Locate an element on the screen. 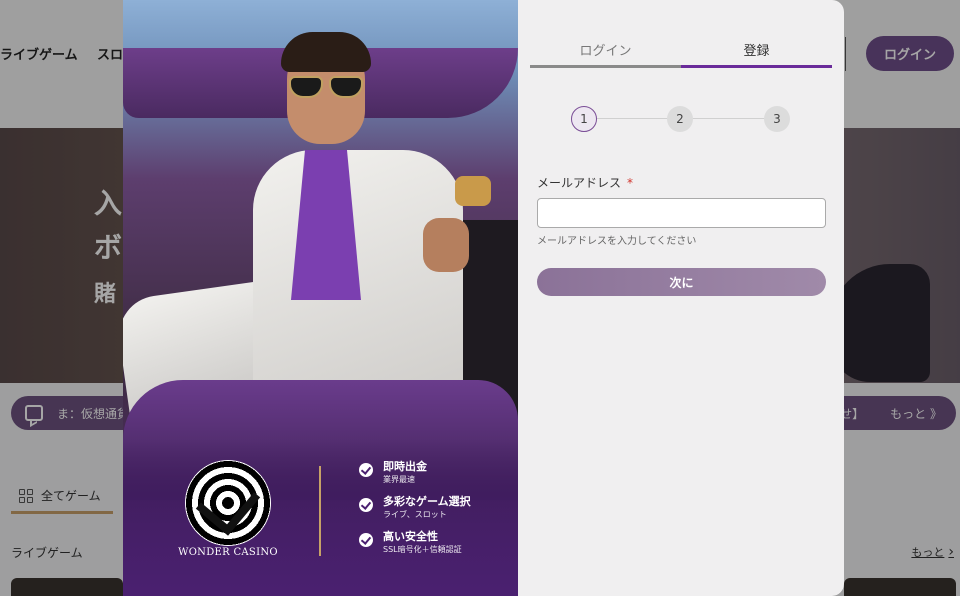  feature-item: 高い安全性 SSL暗号化＋信頼認証 is located at coordinates (410, 543).